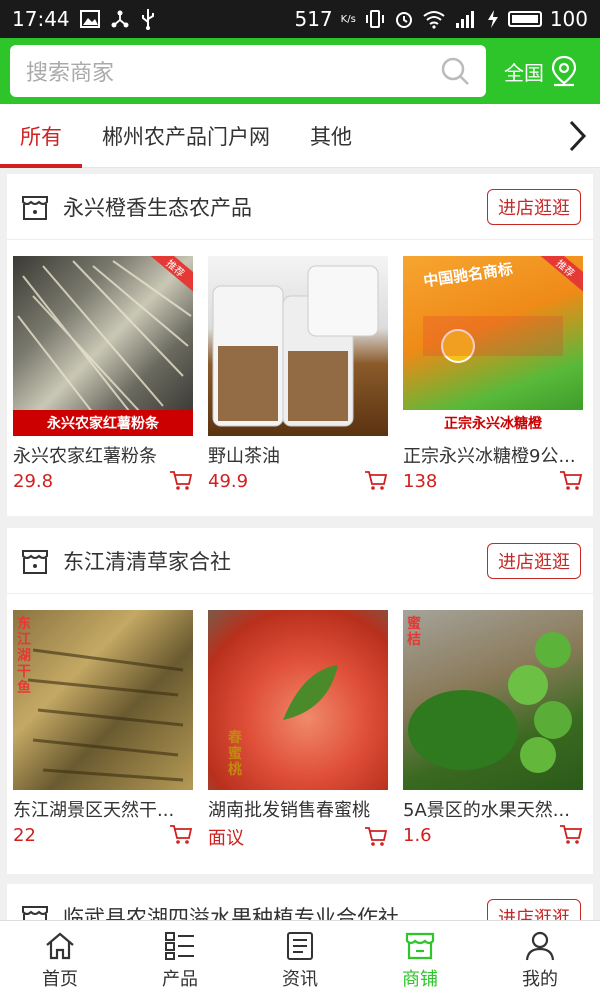 This screenshot has width=600, height=1000. Describe the element at coordinates (70, 73) in the screenshot. I see `search-placeholder: 搜索商家` at that location.